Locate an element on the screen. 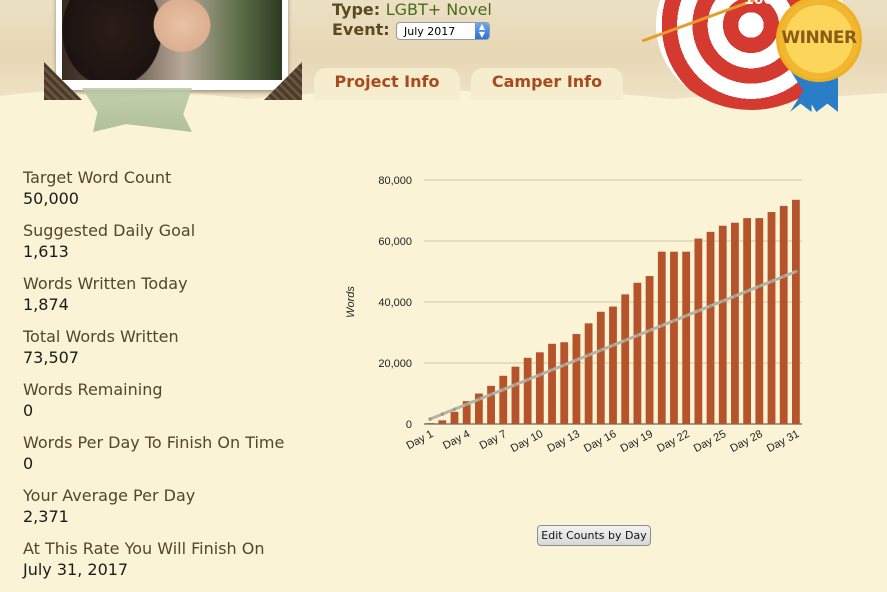 The width and height of the screenshot is (887, 592). y-tick-label: 20,000 is located at coordinates (395, 364).